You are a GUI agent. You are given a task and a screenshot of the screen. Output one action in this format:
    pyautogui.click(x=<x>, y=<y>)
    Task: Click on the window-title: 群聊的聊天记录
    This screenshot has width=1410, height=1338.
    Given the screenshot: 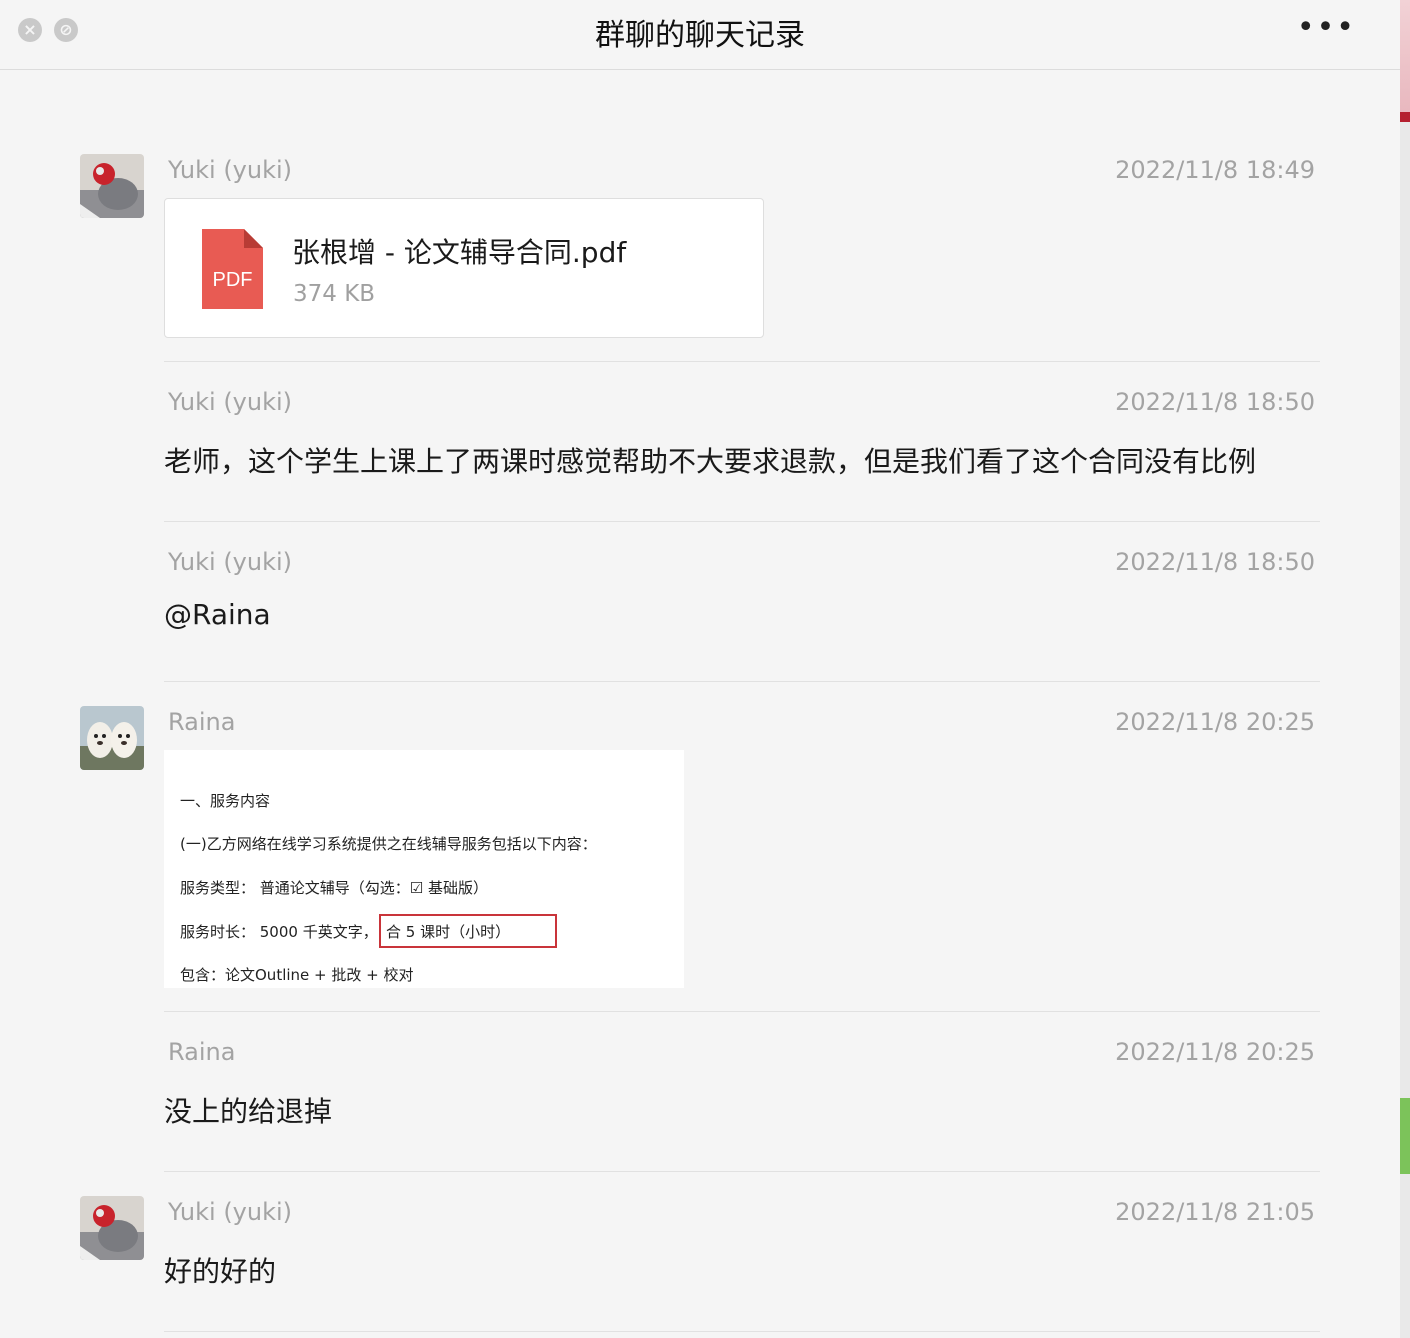 What is the action you would take?
    pyautogui.click(x=700, y=35)
    